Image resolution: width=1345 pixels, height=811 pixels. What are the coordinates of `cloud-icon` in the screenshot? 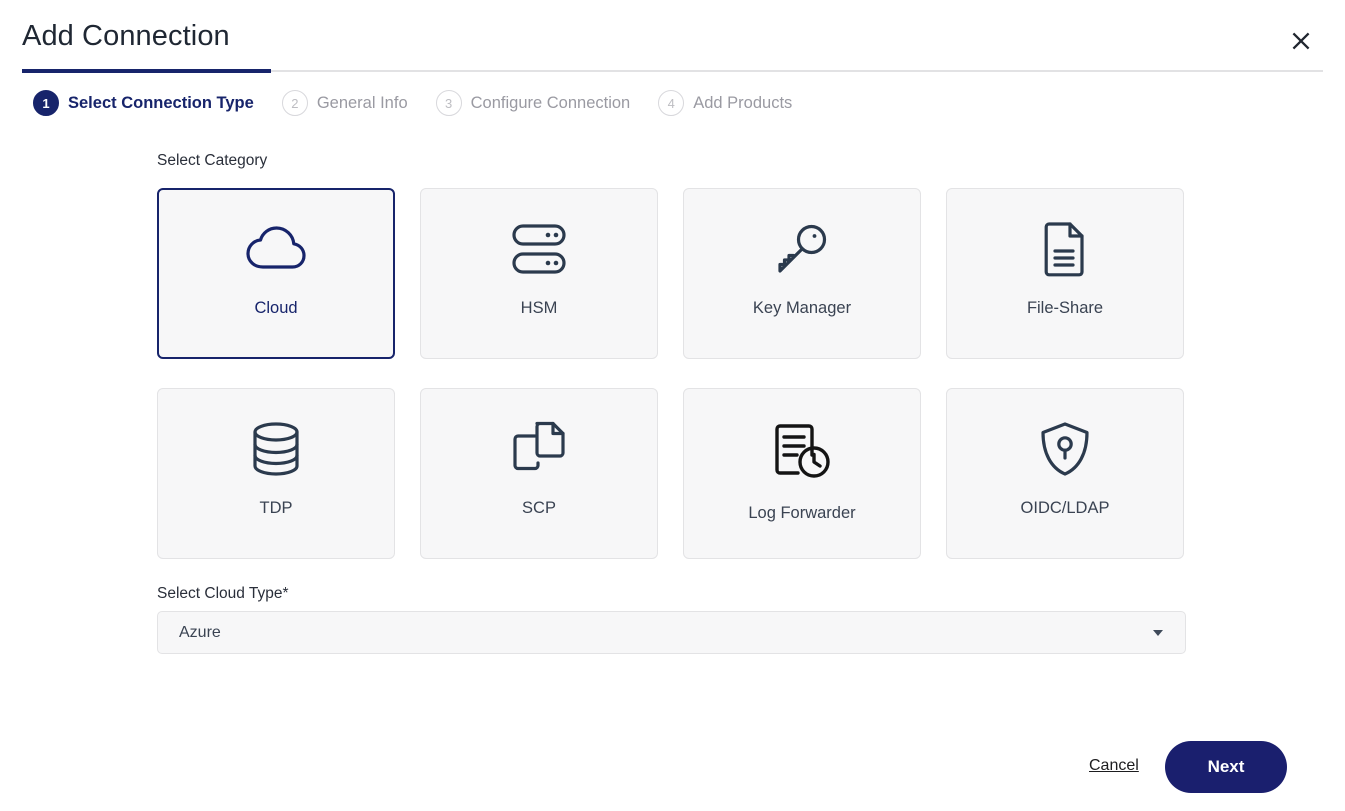 It's located at (276, 249).